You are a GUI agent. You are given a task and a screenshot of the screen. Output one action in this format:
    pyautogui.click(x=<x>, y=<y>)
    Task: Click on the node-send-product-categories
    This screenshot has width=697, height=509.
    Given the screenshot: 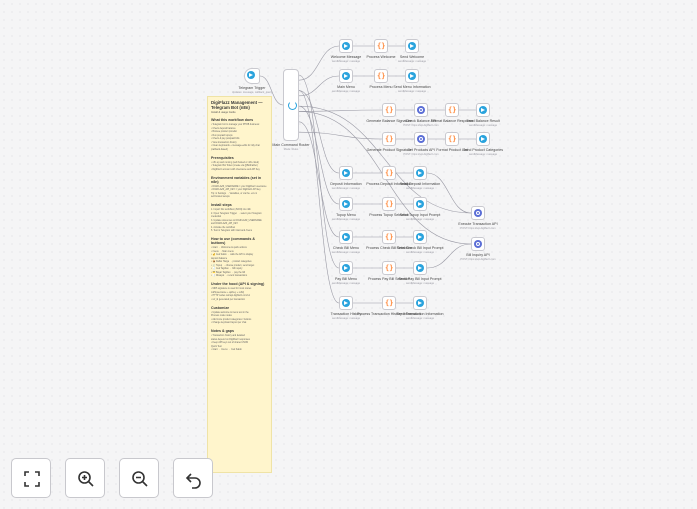 What is the action you would take?
    pyautogui.click(x=483, y=139)
    